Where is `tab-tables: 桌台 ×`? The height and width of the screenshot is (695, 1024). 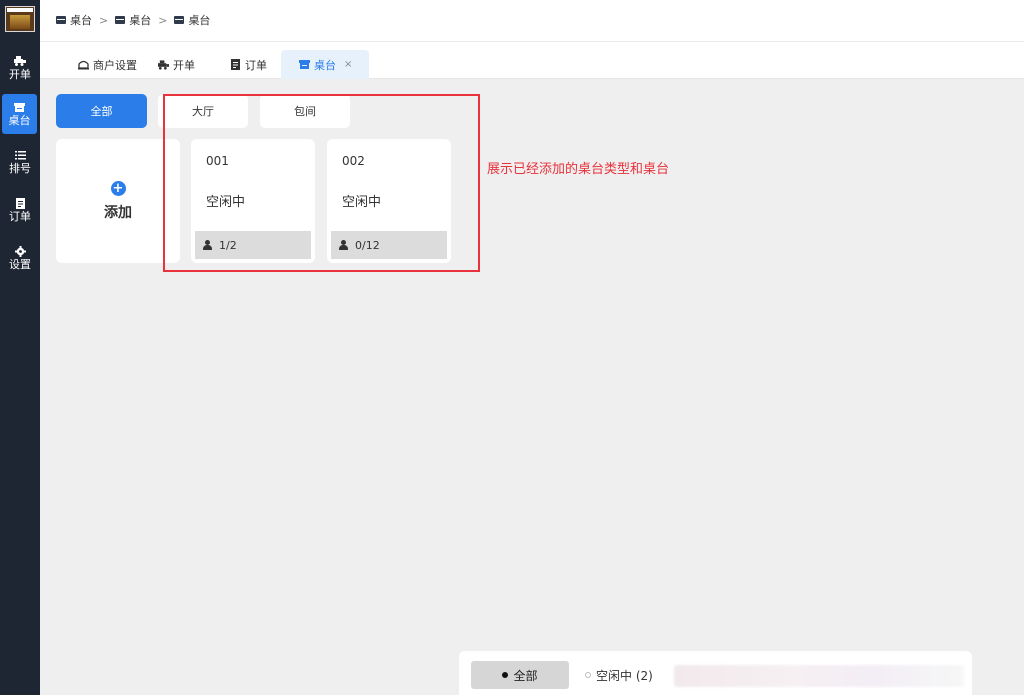
tab-tables: 桌台 × is located at coordinates (325, 64).